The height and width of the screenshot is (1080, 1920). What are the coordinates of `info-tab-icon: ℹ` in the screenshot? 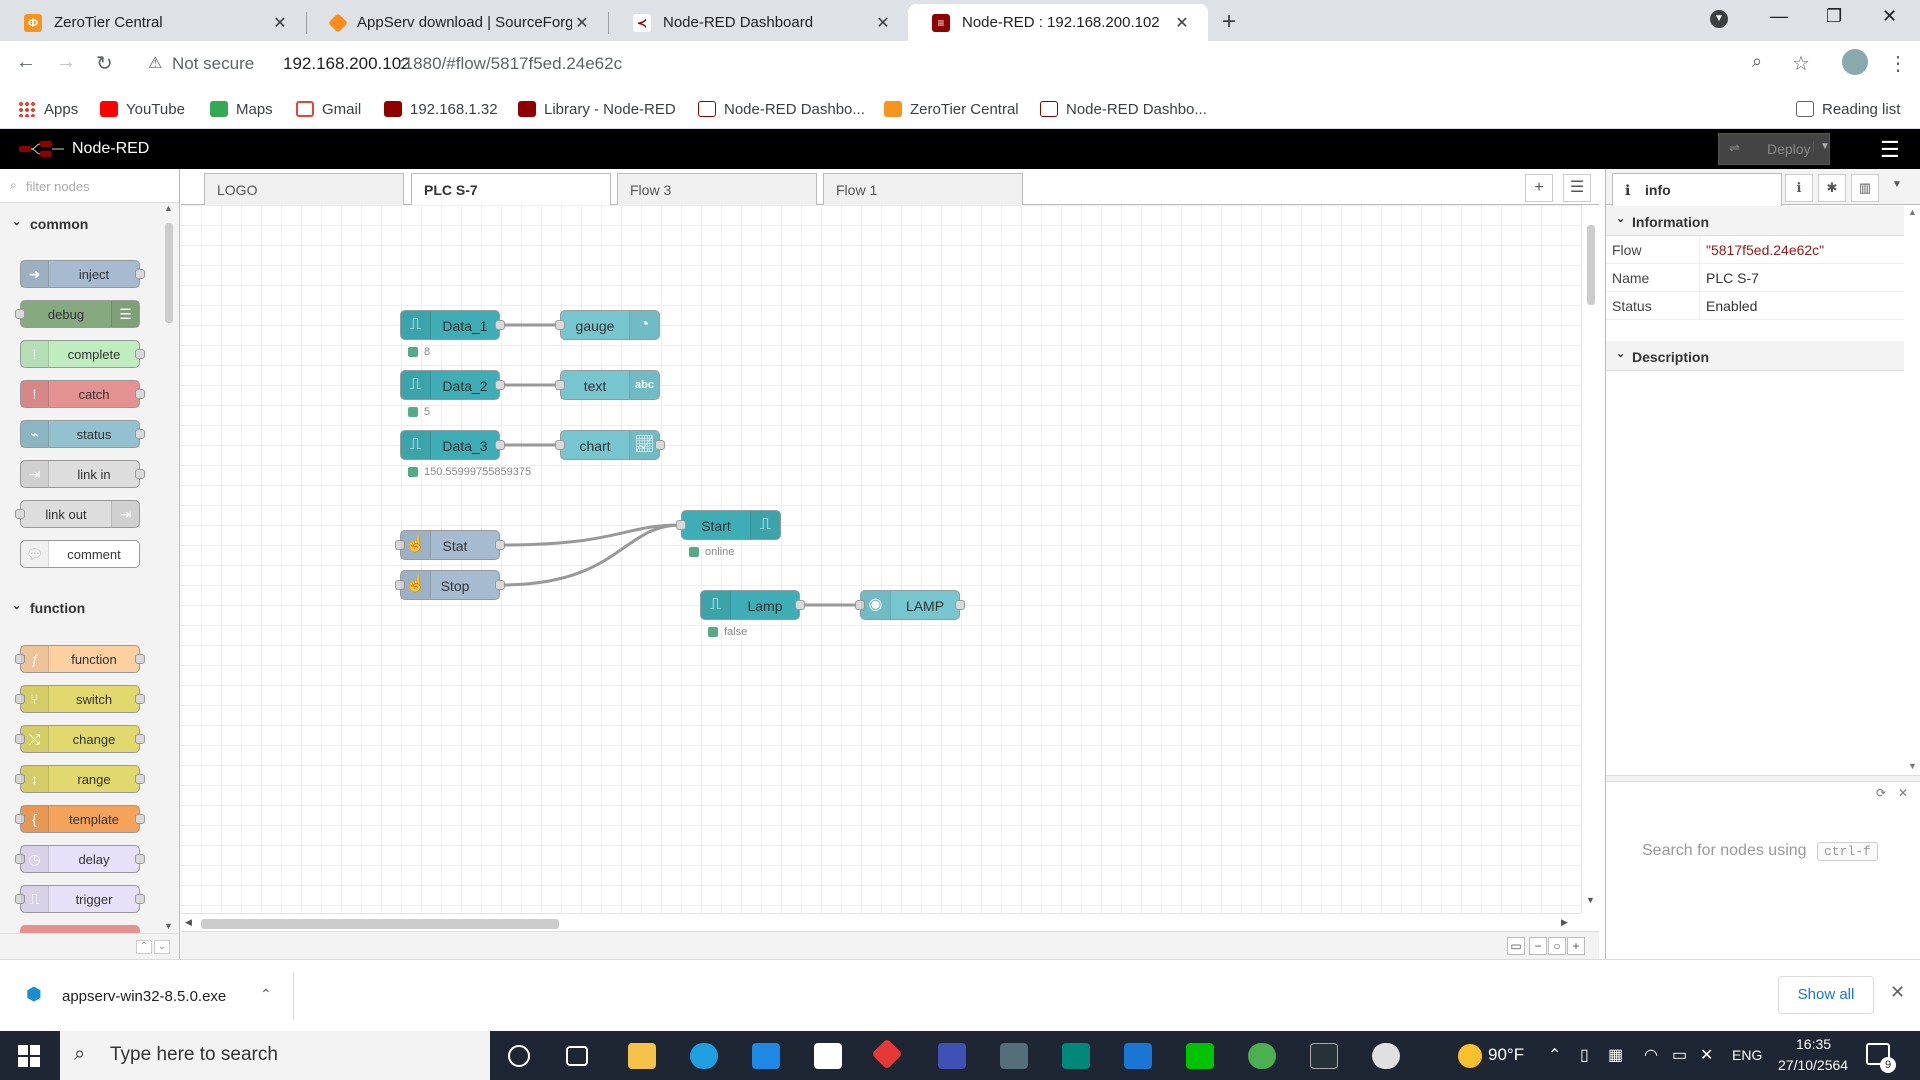 It's located at (1799, 188).